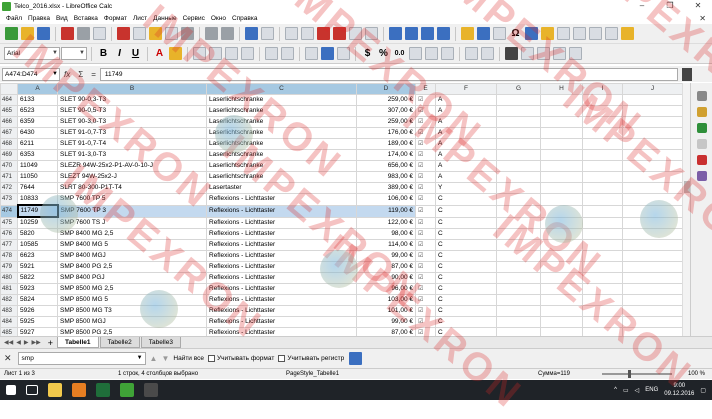 The height and width of the screenshot is (419, 712). What do you see at coordinates (701, 176) in the screenshot?
I see `functions-icon` at bounding box center [701, 176].